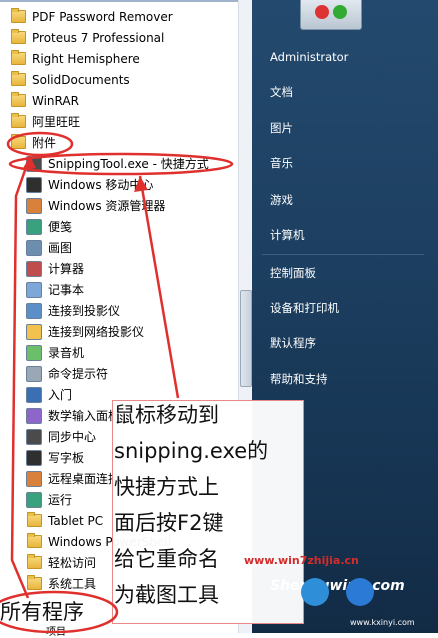 The image size is (438, 638). What do you see at coordinates (128, 164) in the screenshot?
I see `menu-item-label: SnippingTool.exe - 快捷方式` at bounding box center [128, 164].